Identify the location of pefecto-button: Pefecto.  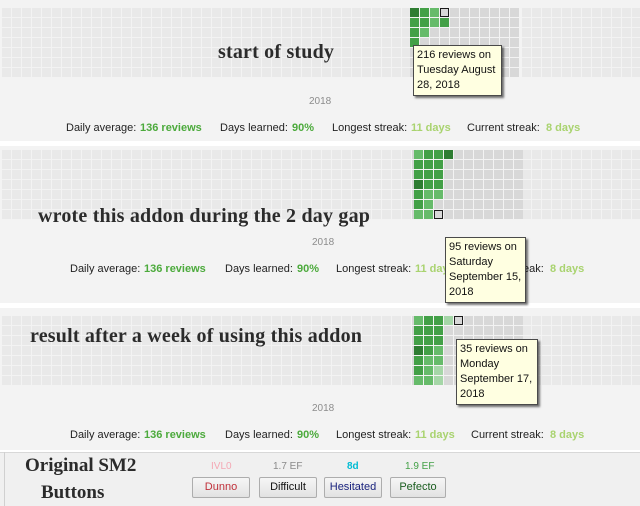
(418, 487).